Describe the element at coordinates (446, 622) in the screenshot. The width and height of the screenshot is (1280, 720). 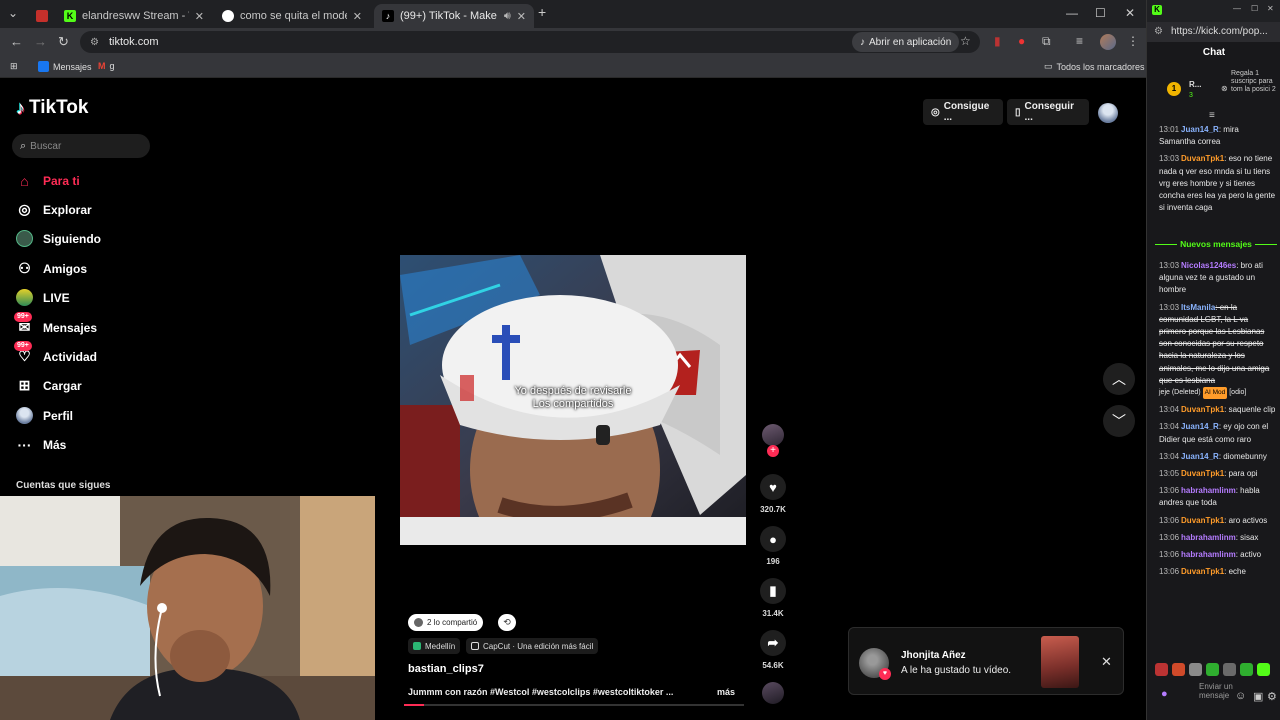
I see `shared-by-chip: 2 lo compartió` at that location.